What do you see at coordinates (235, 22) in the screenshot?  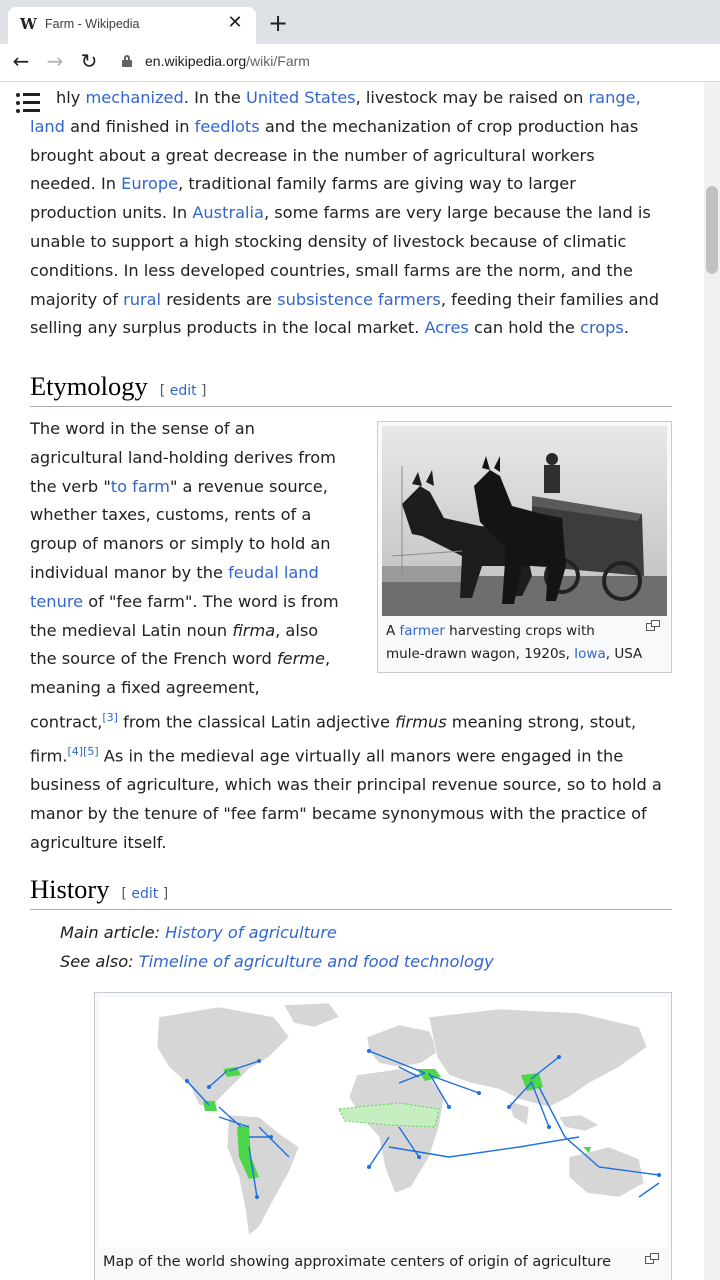 I see `close-tab-icon: ✕` at bounding box center [235, 22].